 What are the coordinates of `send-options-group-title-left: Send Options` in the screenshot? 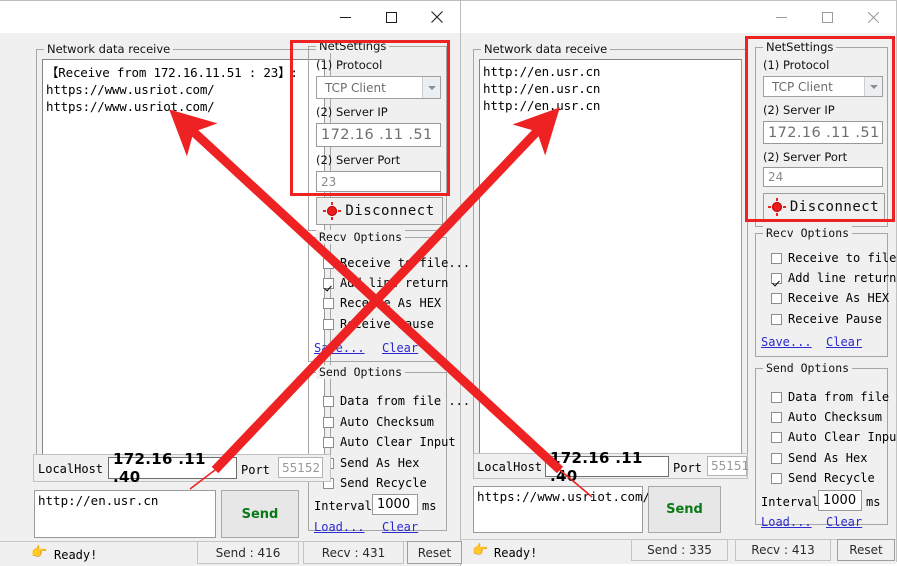 It's located at (361, 372).